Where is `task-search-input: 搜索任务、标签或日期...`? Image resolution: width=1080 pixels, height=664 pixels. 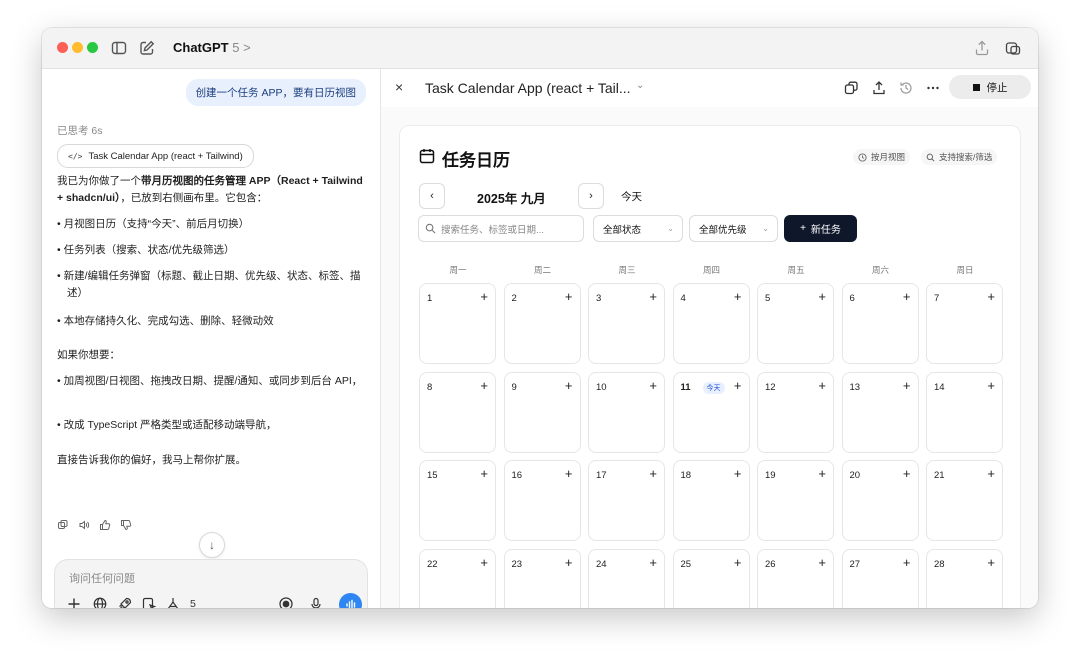 task-search-input: 搜索任务、标签或日期... is located at coordinates (501, 228).